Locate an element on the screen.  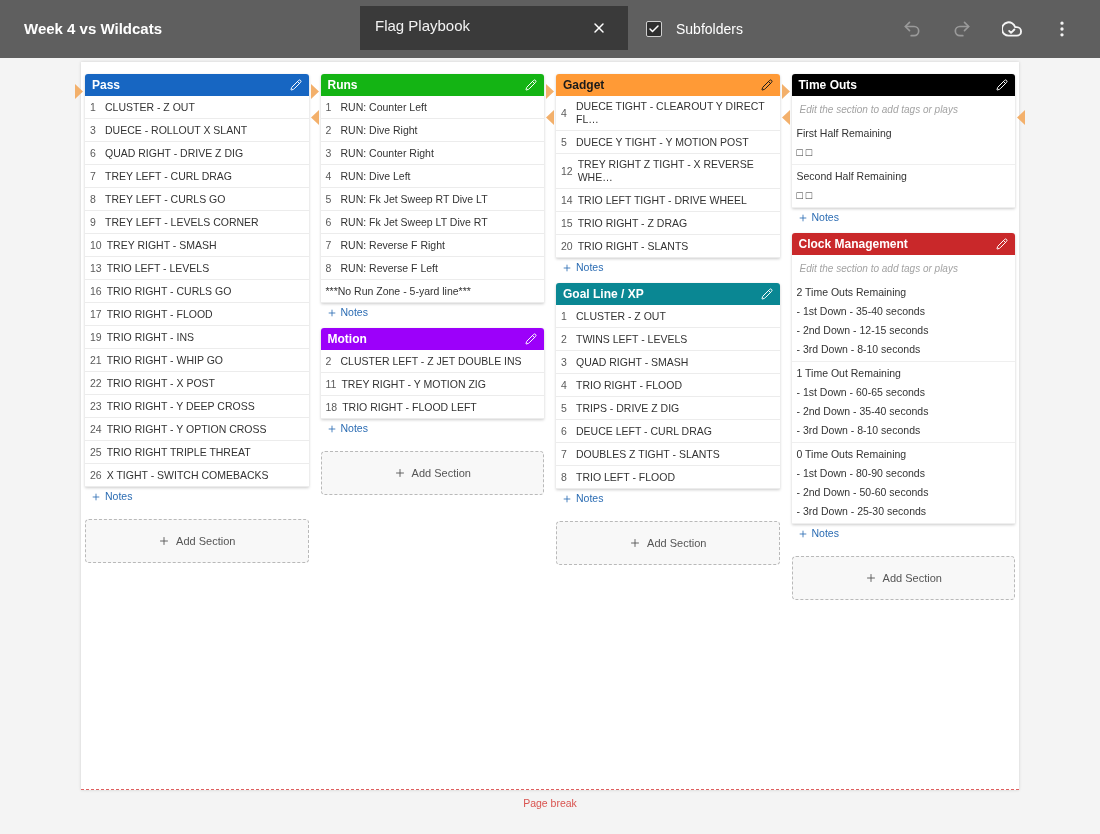
play-name: DEUCE LEFT - CURL DRAG is located at coordinates (644, 431).